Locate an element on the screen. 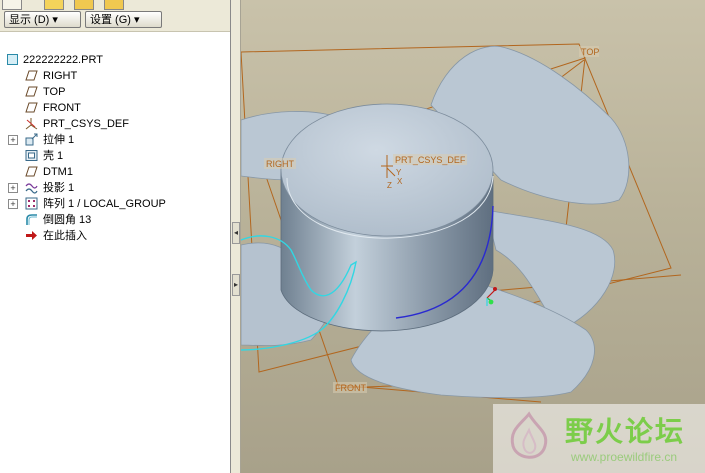 This screenshot has height=473, width=705. pattern-icon is located at coordinates (31, 203).